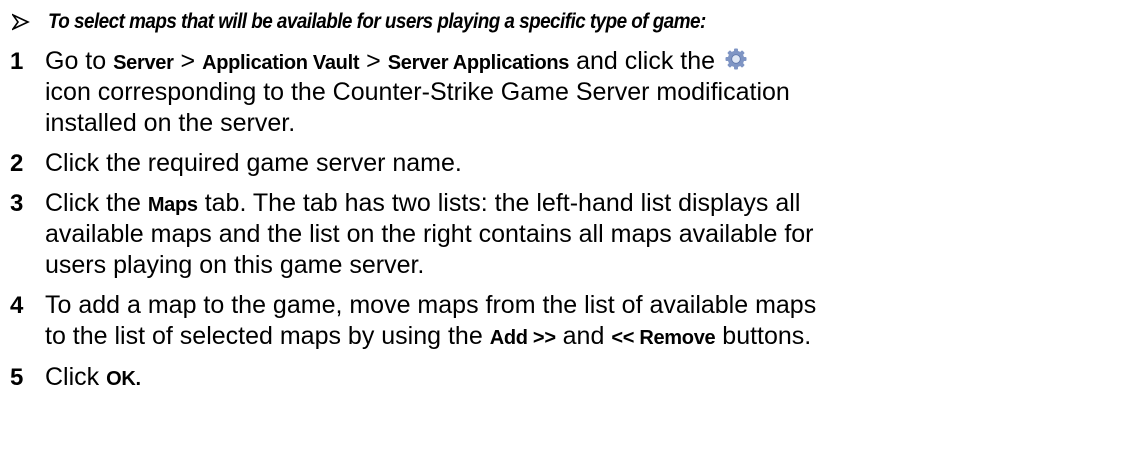 The width and height of the screenshot is (1144, 470). What do you see at coordinates (76, 377) in the screenshot?
I see `step-text: Click` at bounding box center [76, 377].